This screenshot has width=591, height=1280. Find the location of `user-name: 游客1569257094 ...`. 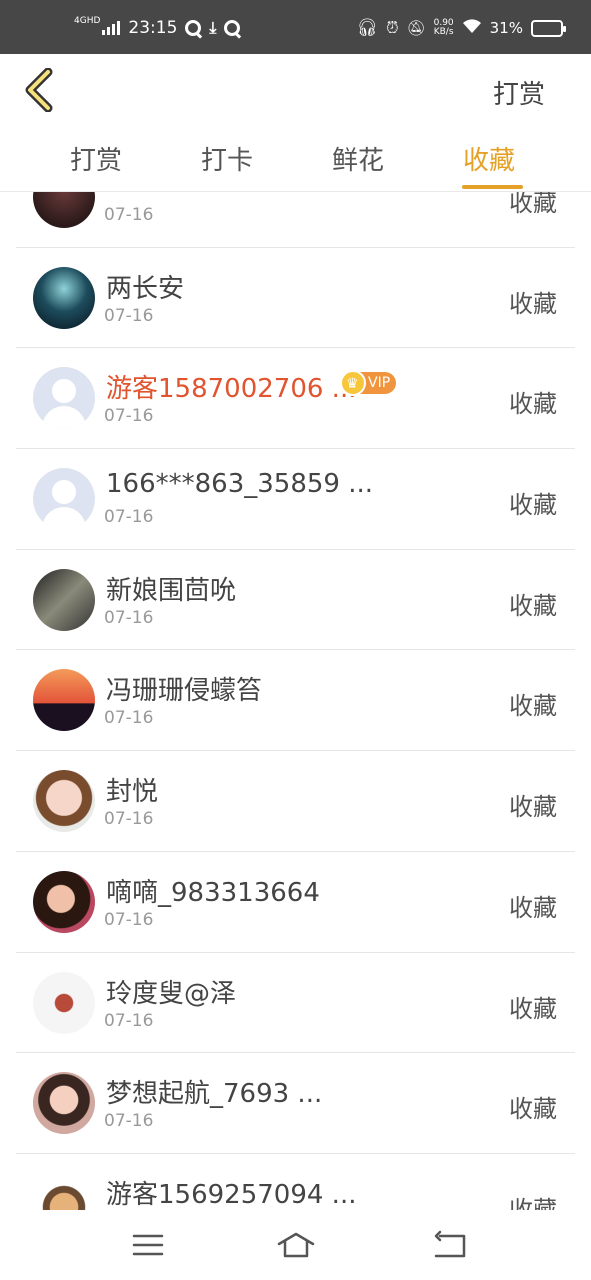

user-name: 游客1569257094 ... is located at coordinates (231, 1194).